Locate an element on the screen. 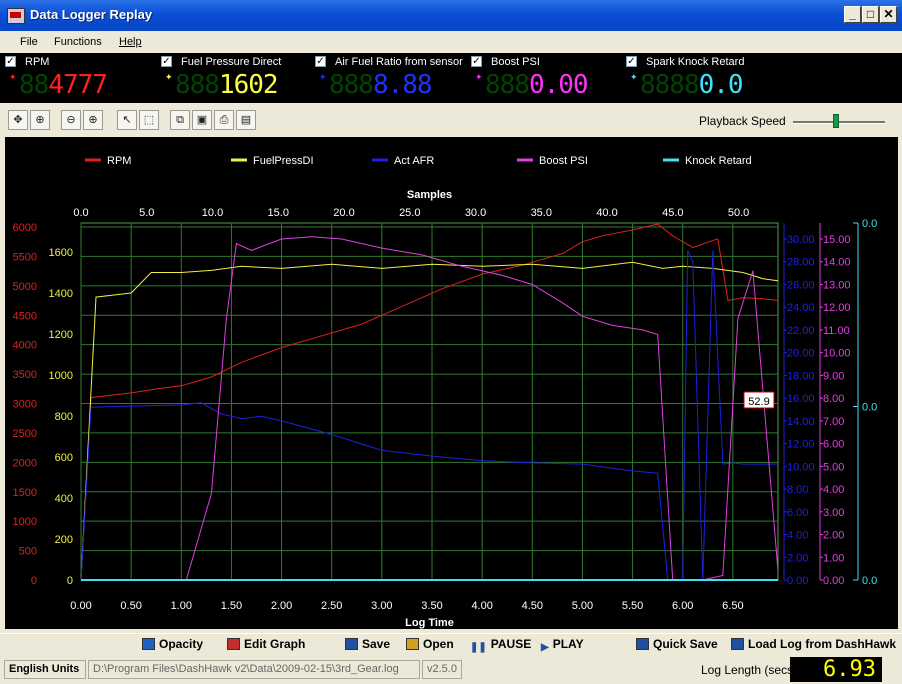 The image size is (902, 684). afr-axis-tick-label: 2.00 is located at coordinates (797, 558).